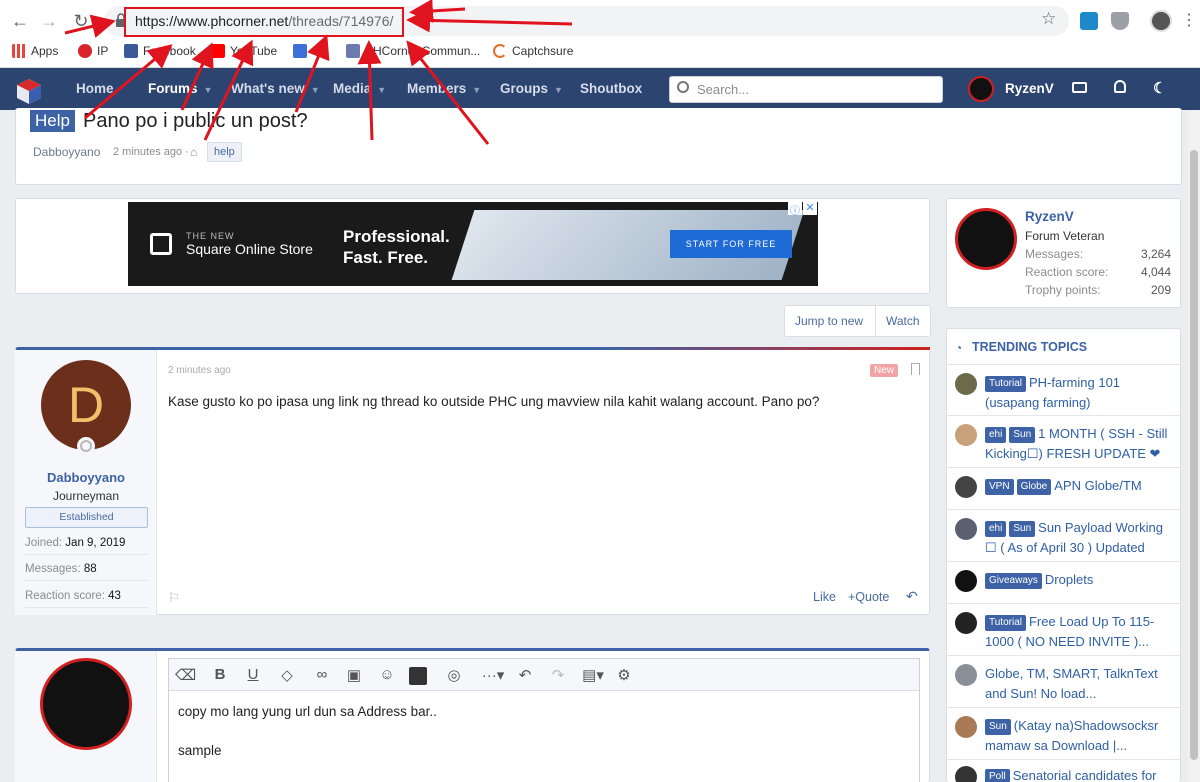 The width and height of the screenshot is (1200, 782). I want to click on nav-shoutbox: Shoutbox, so click(611, 88).